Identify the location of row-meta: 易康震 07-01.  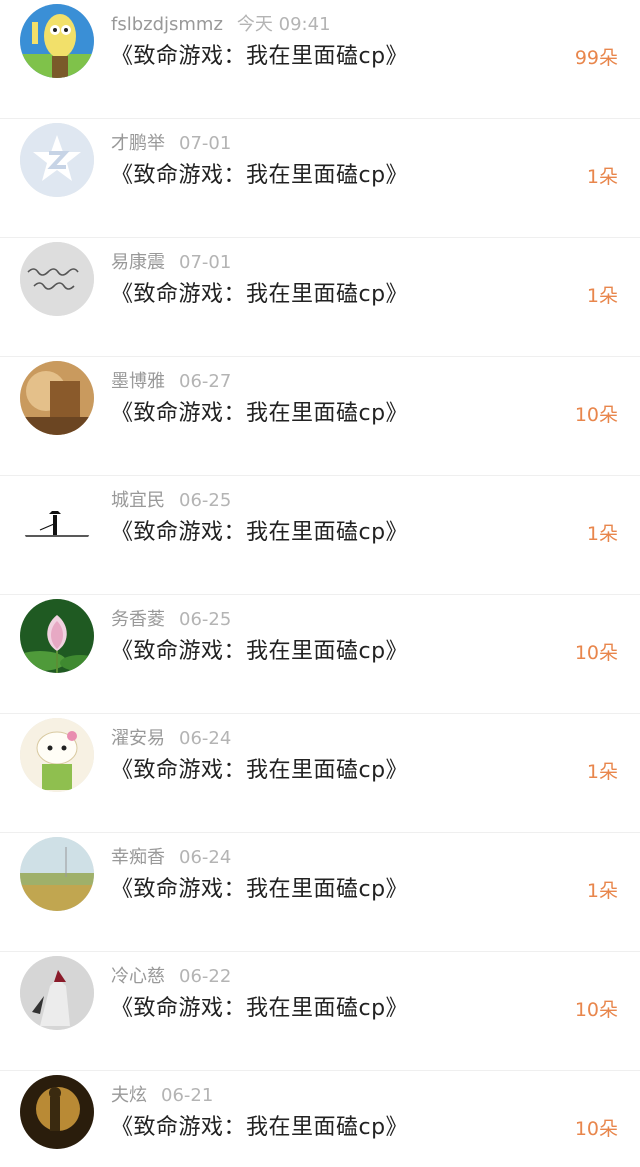
(171, 263).